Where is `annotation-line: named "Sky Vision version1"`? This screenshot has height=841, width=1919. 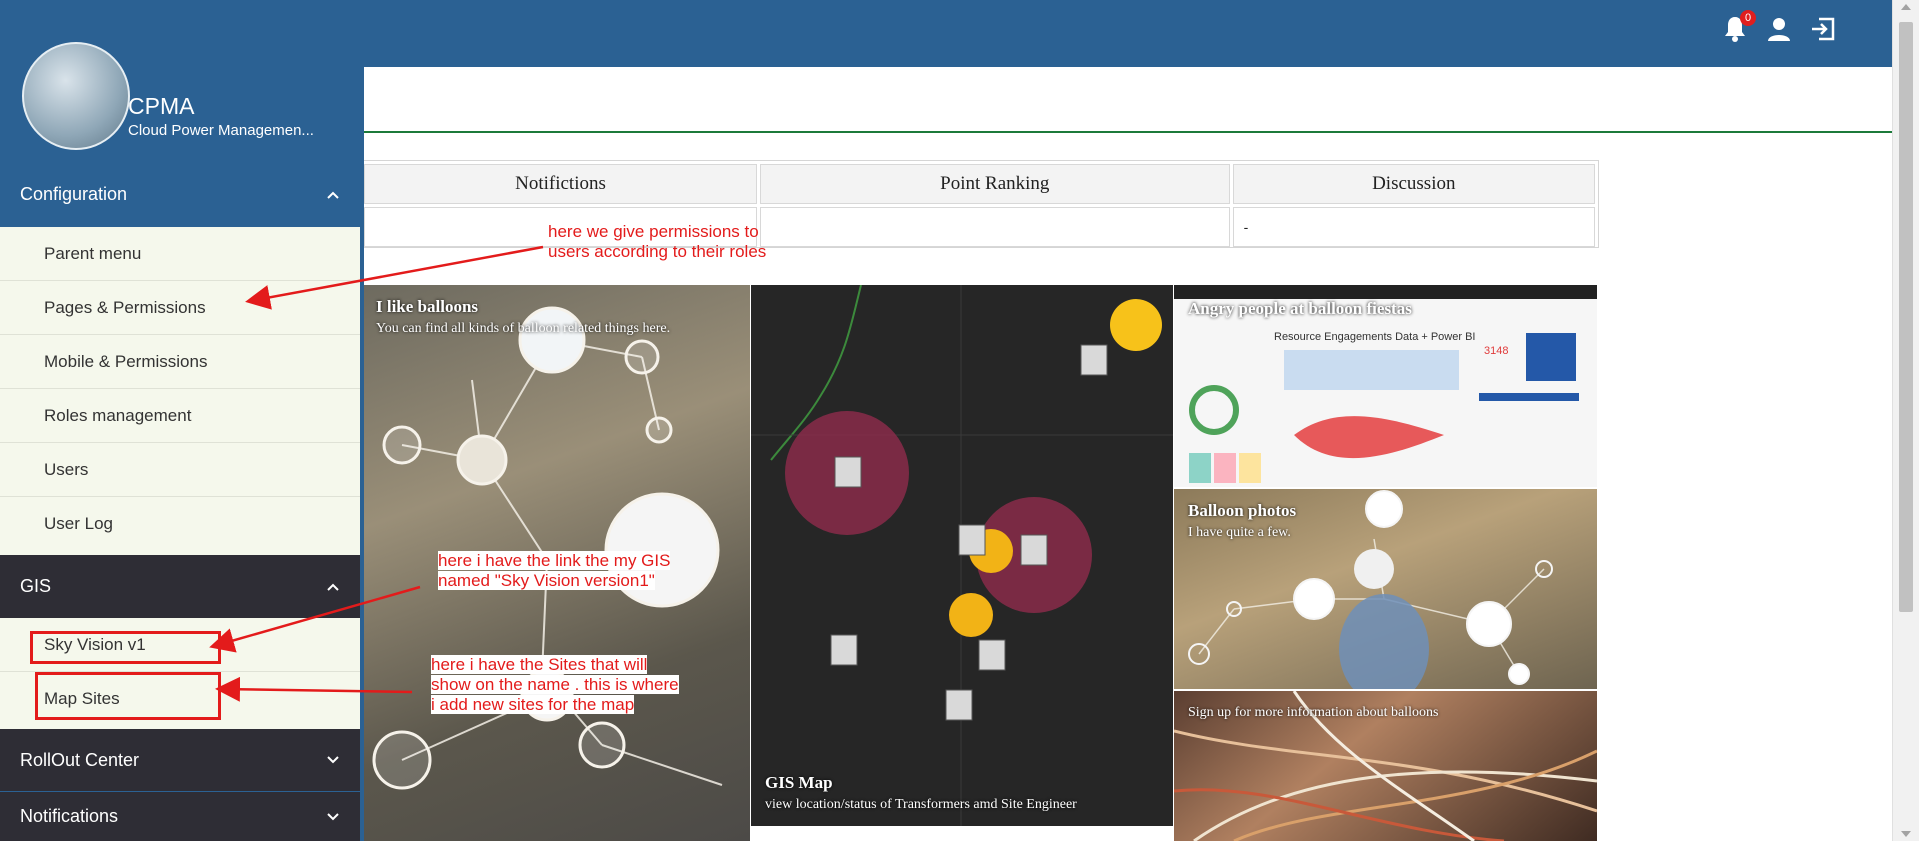 annotation-line: named "Sky Vision version1" is located at coordinates (546, 580).